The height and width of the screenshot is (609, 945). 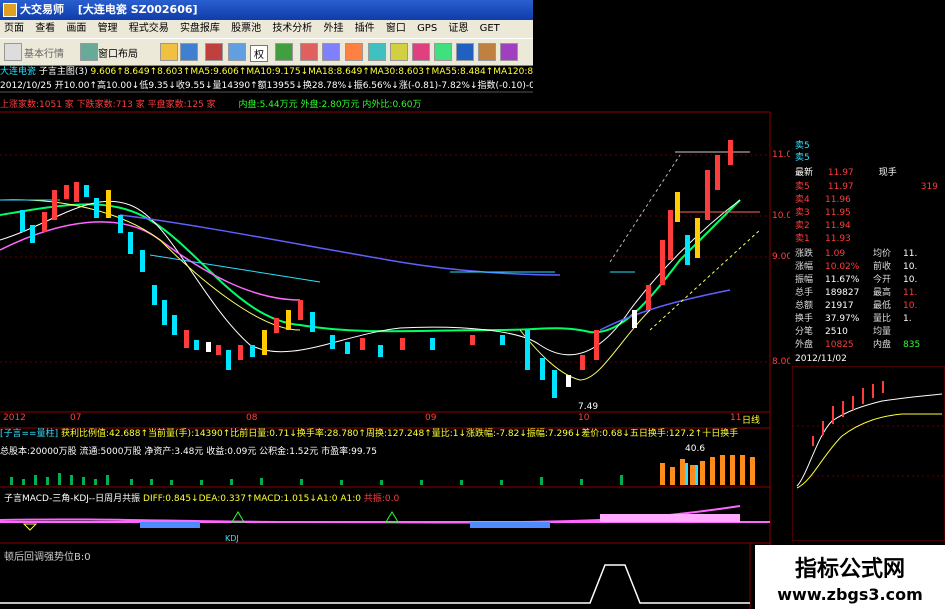 I want to click on stat-row-trades: 分笔 2510 均量, so click(x=843, y=332).